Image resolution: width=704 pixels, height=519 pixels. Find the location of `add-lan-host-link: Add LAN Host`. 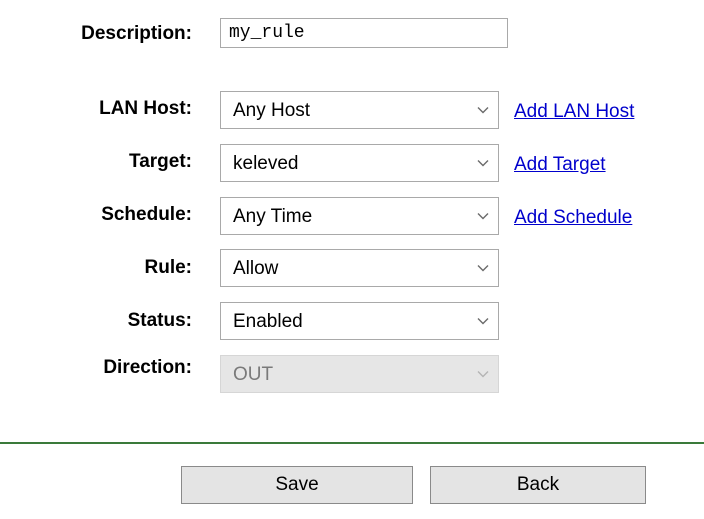

add-lan-host-link: Add LAN Host is located at coordinates (574, 112).